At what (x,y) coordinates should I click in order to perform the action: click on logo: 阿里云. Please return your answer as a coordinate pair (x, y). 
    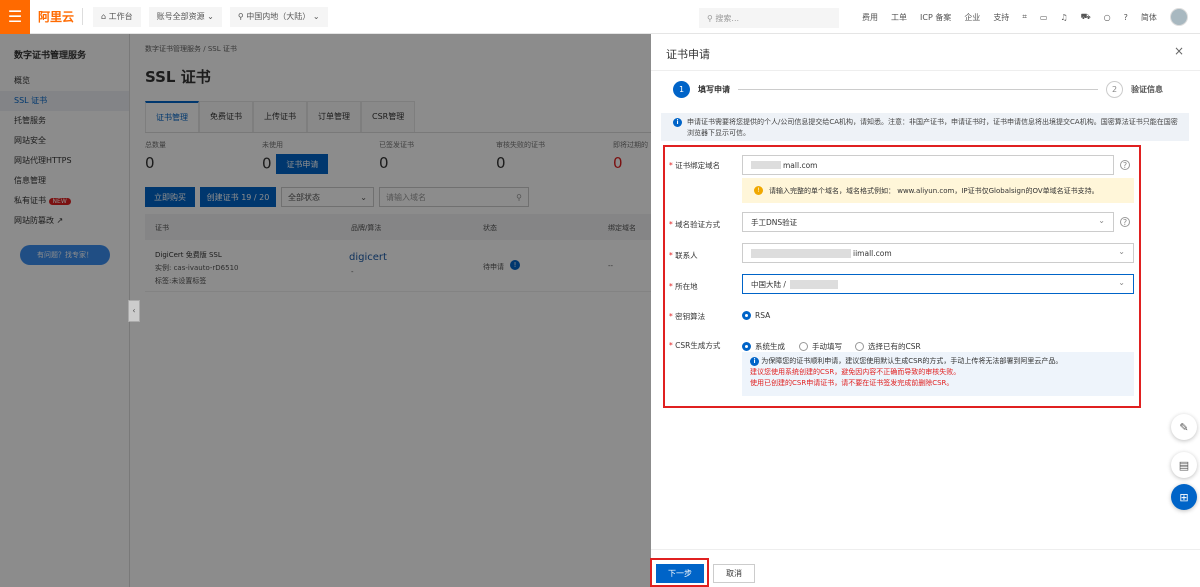
    Looking at the image, I should click on (61, 16).